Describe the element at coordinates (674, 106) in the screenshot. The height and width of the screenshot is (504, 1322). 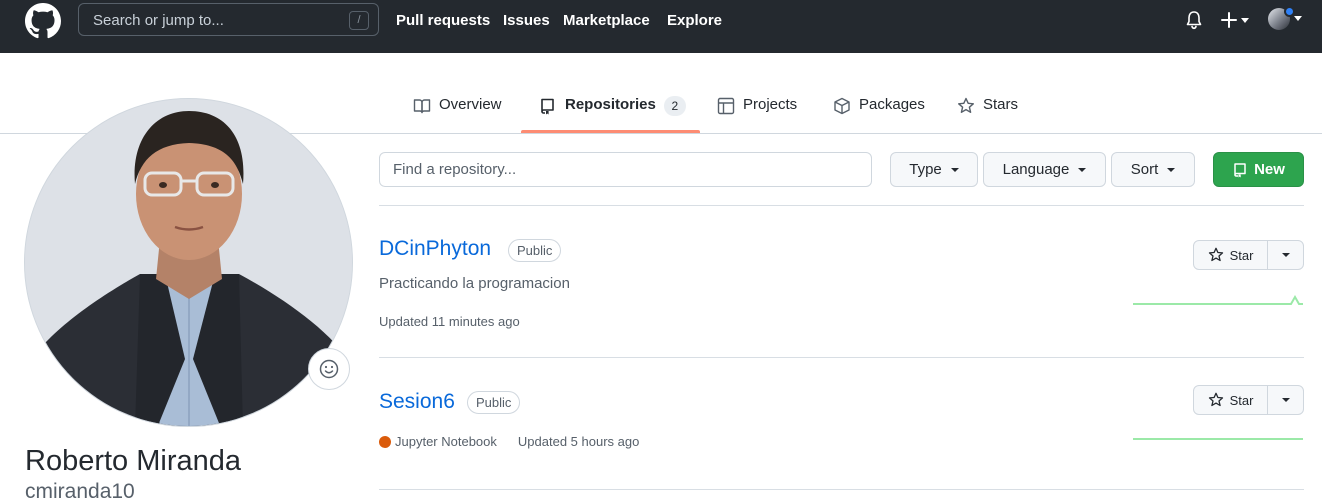
I see `repositories-count-badge: 2` at that location.